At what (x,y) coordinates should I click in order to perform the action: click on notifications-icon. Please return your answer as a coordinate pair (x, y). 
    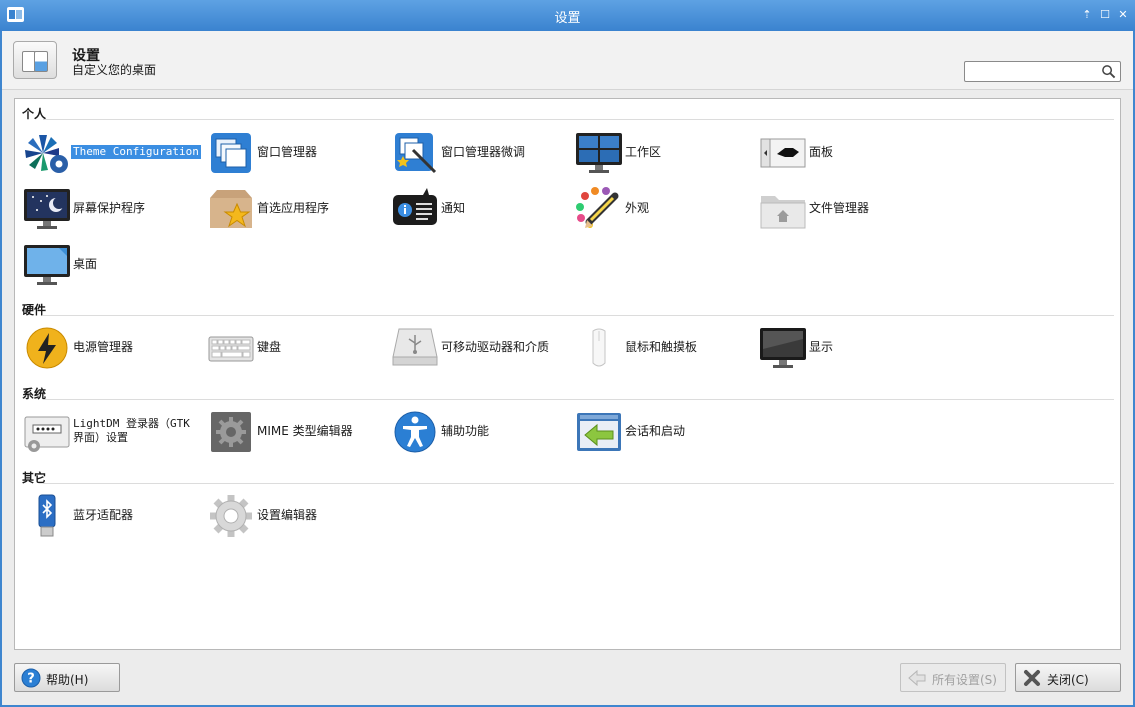
    Looking at the image, I should click on (415, 206).